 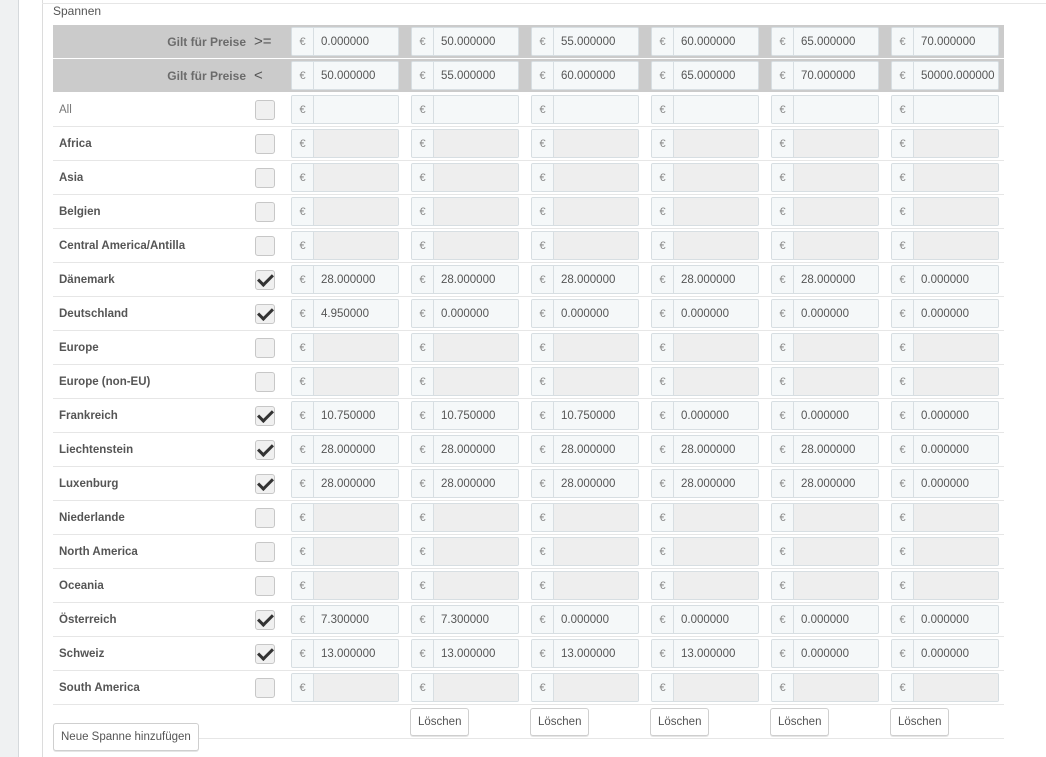 I want to click on price-input: €50.000000, so click(x=465, y=41).